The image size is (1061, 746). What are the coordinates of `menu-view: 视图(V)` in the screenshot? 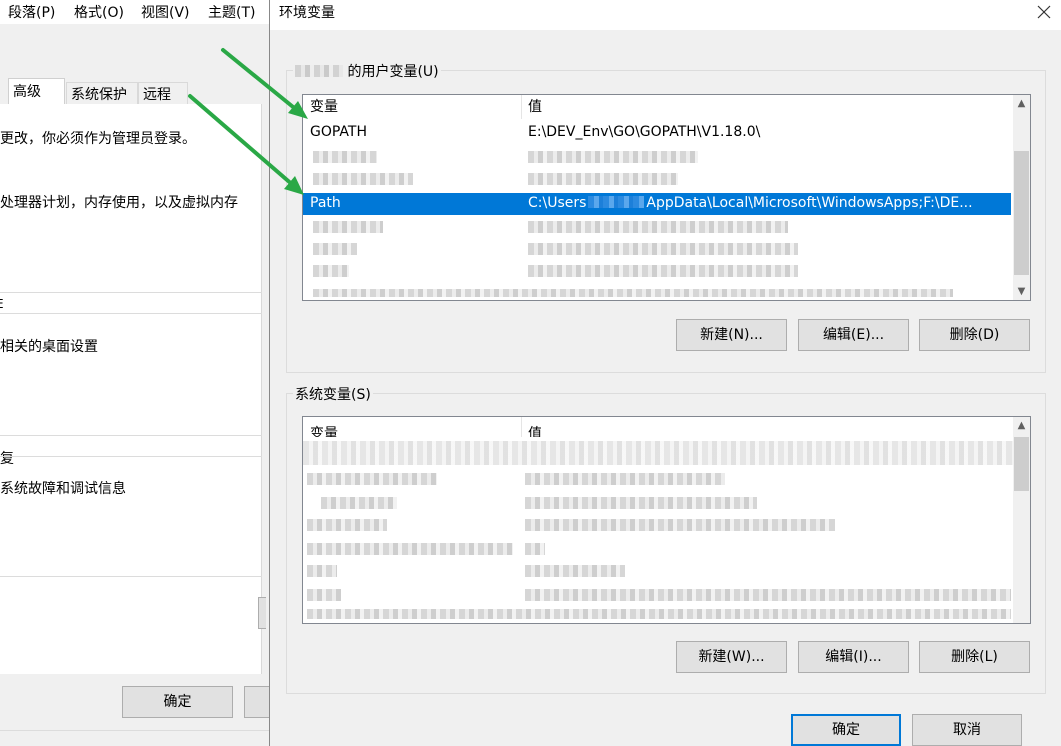 It's located at (165, 12).